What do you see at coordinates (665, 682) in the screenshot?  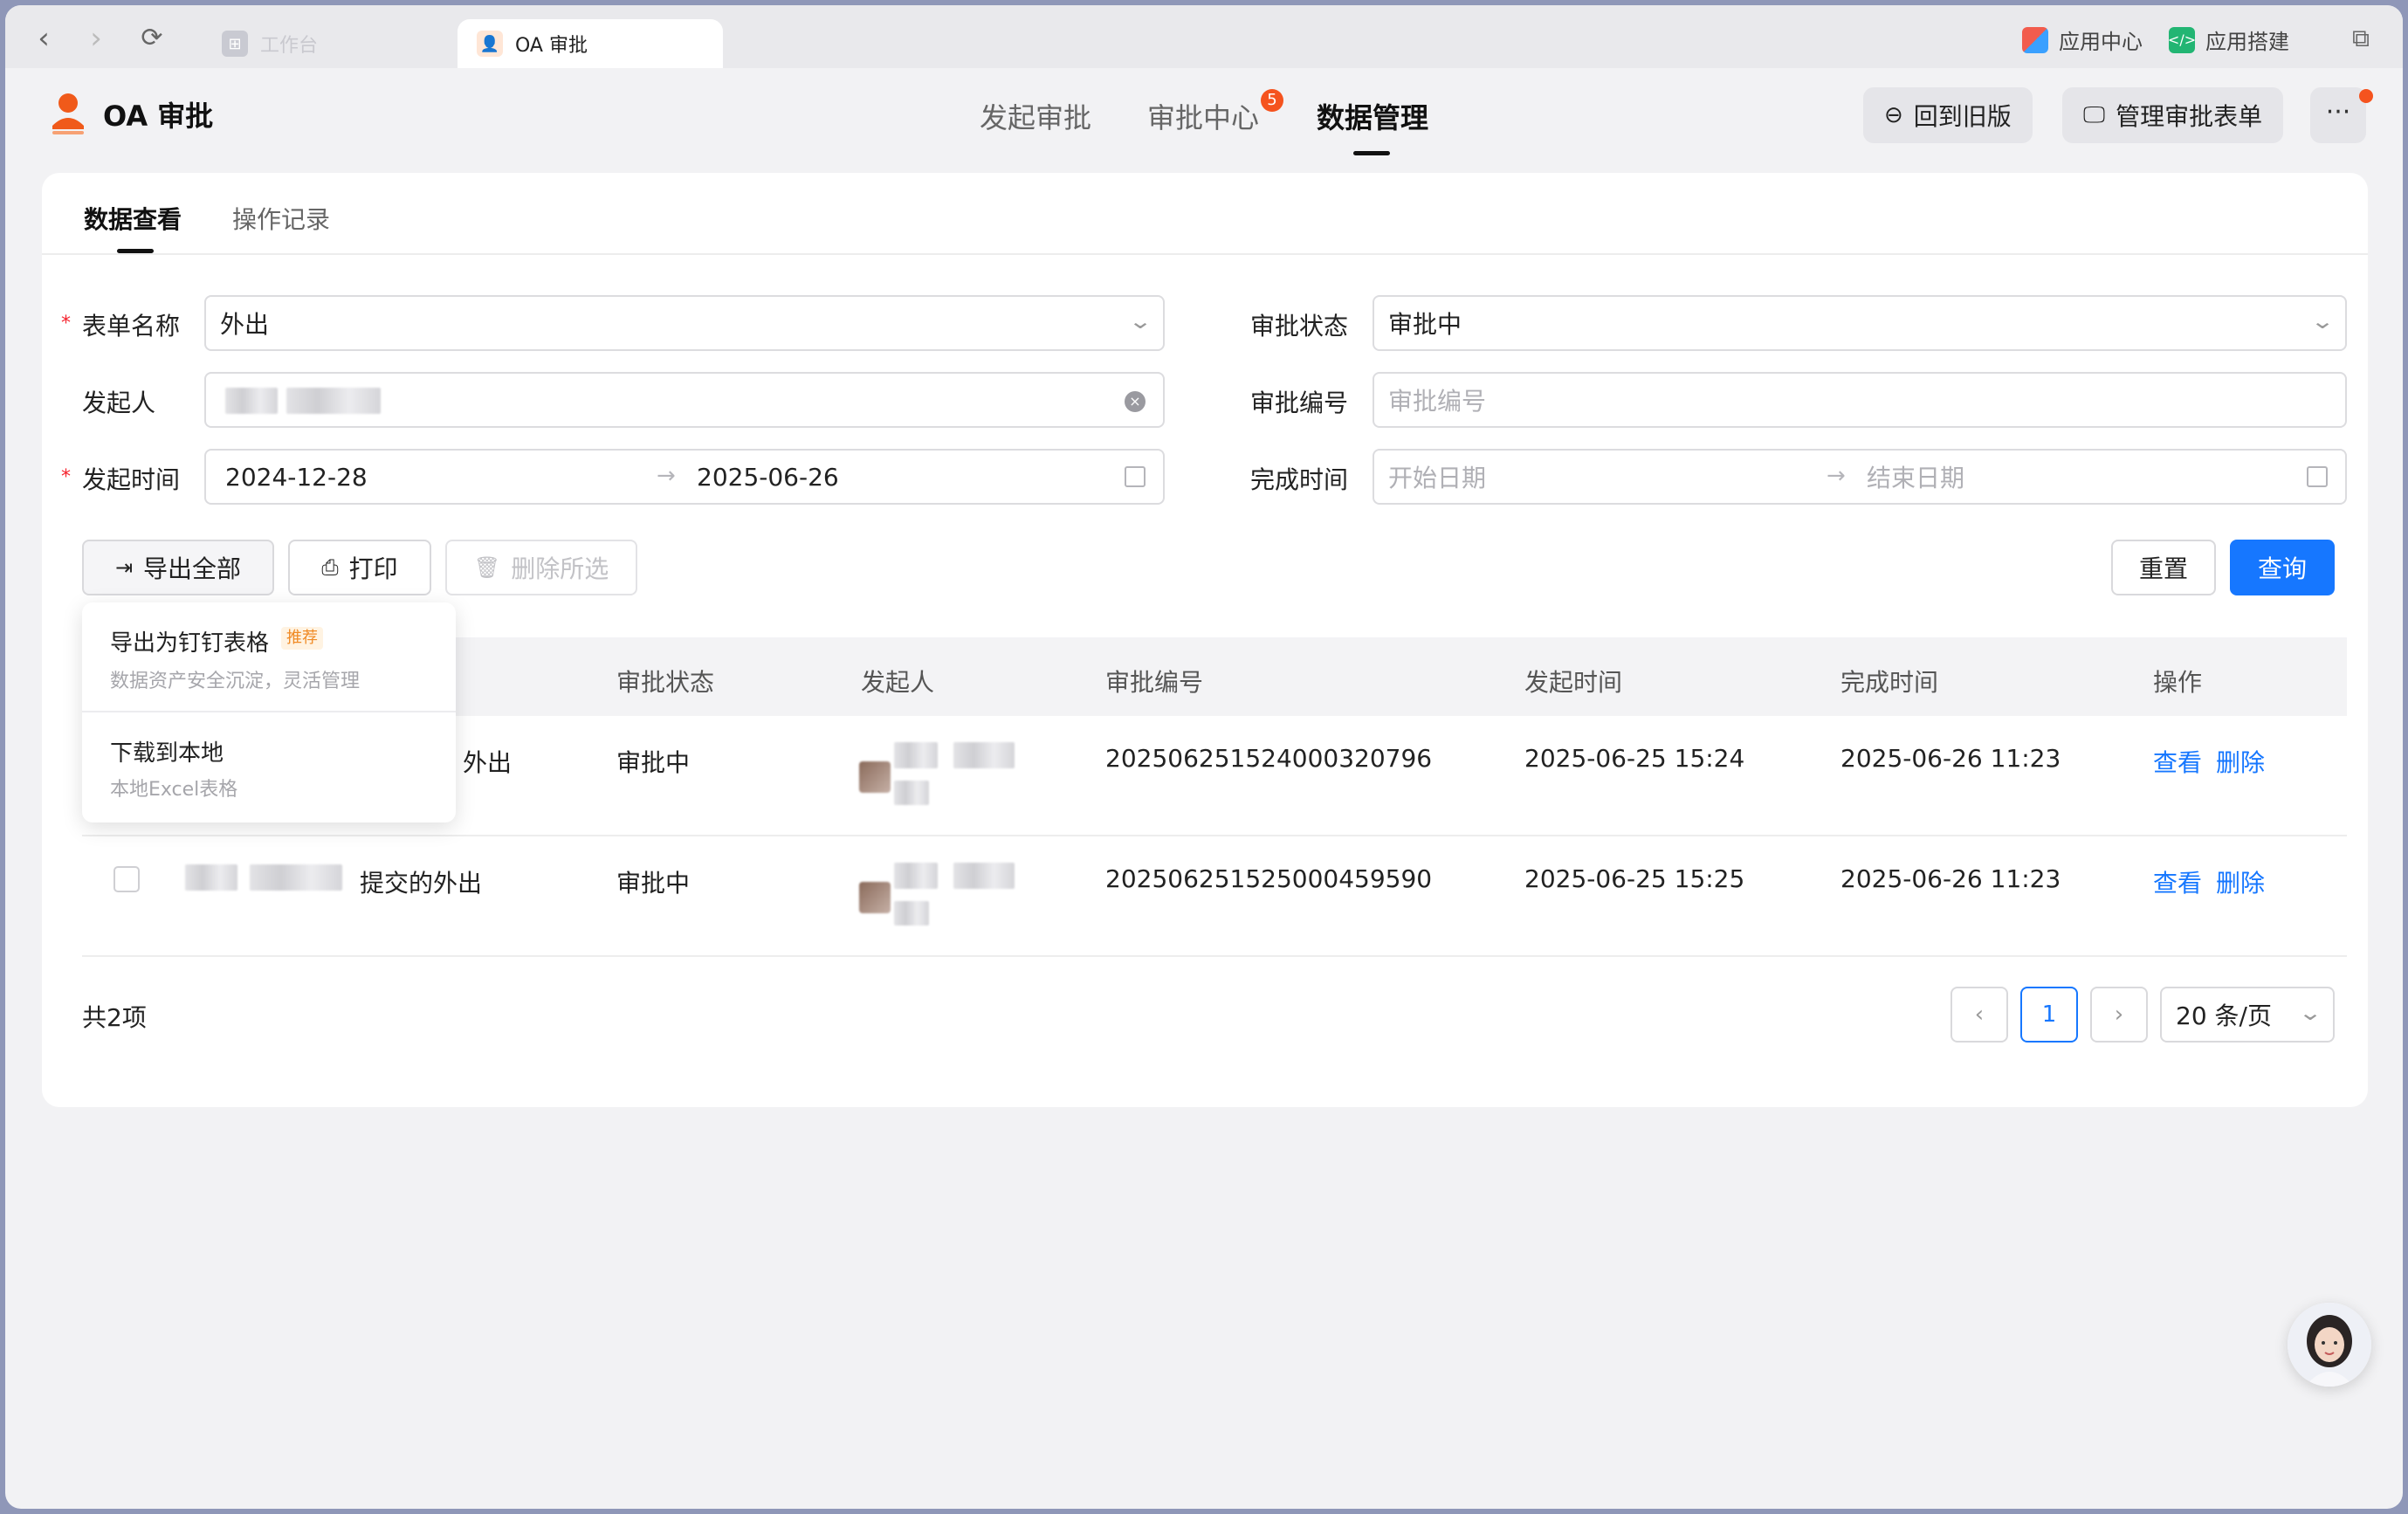 I see `col-status: 审批状态` at bounding box center [665, 682].